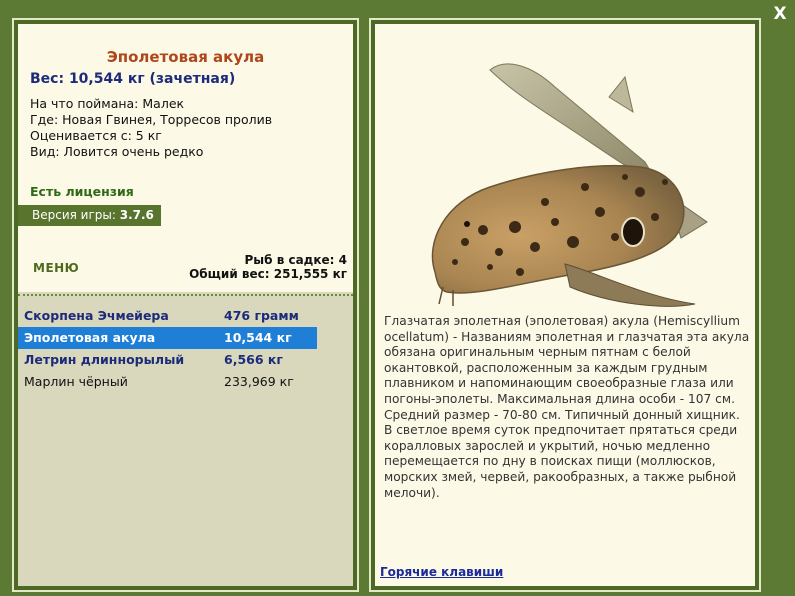 The width and height of the screenshot is (795, 596). What do you see at coordinates (45, 151) in the screenshot?
I see `detail-label: Вид:` at bounding box center [45, 151].